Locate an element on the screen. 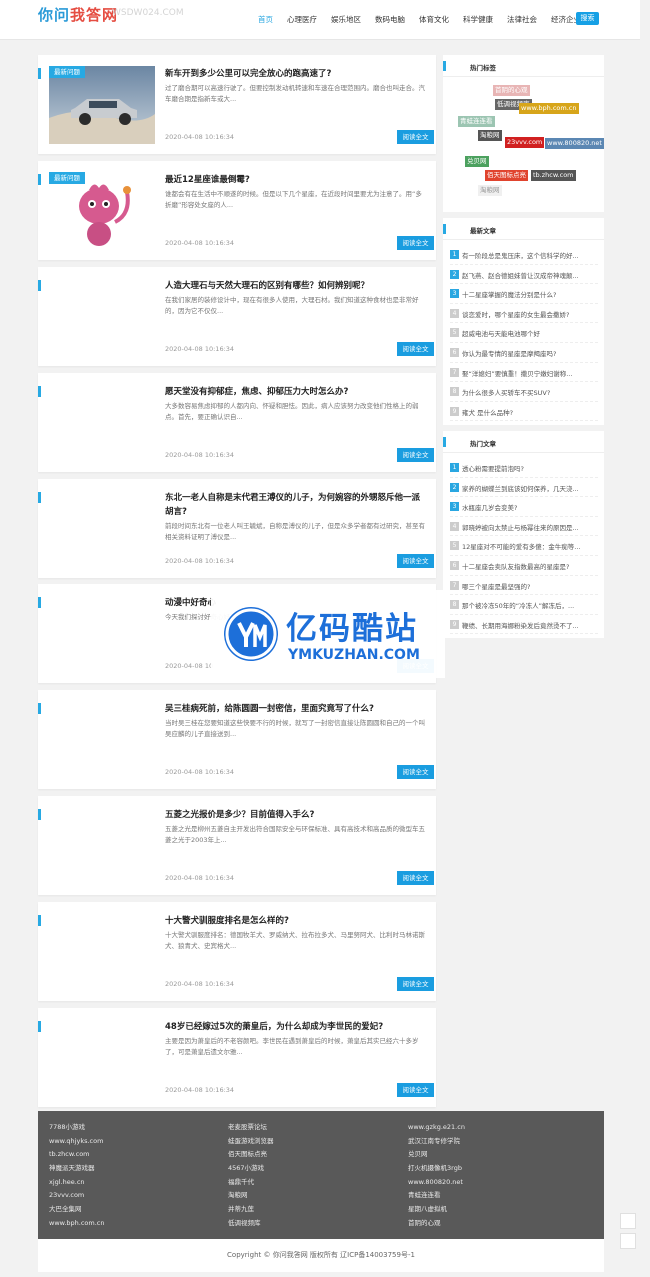  list-item-link: 谈恋爱时，哪个星座的女生最会撒娇? is located at coordinates (530, 314).